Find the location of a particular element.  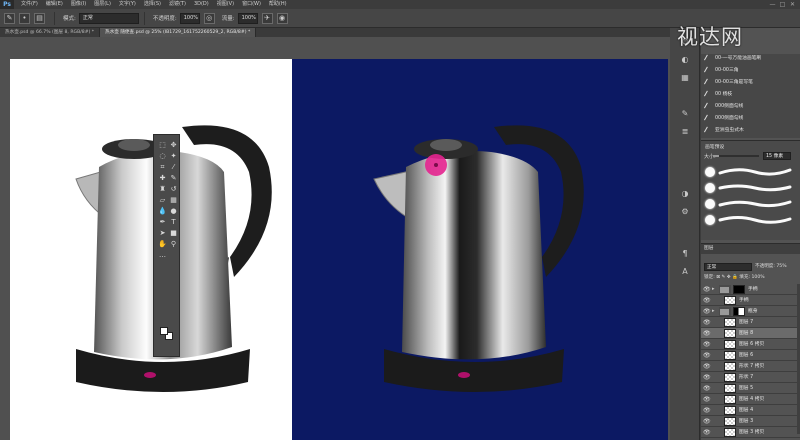

menu-file: 文件(F) is located at coordinates (29, 4).